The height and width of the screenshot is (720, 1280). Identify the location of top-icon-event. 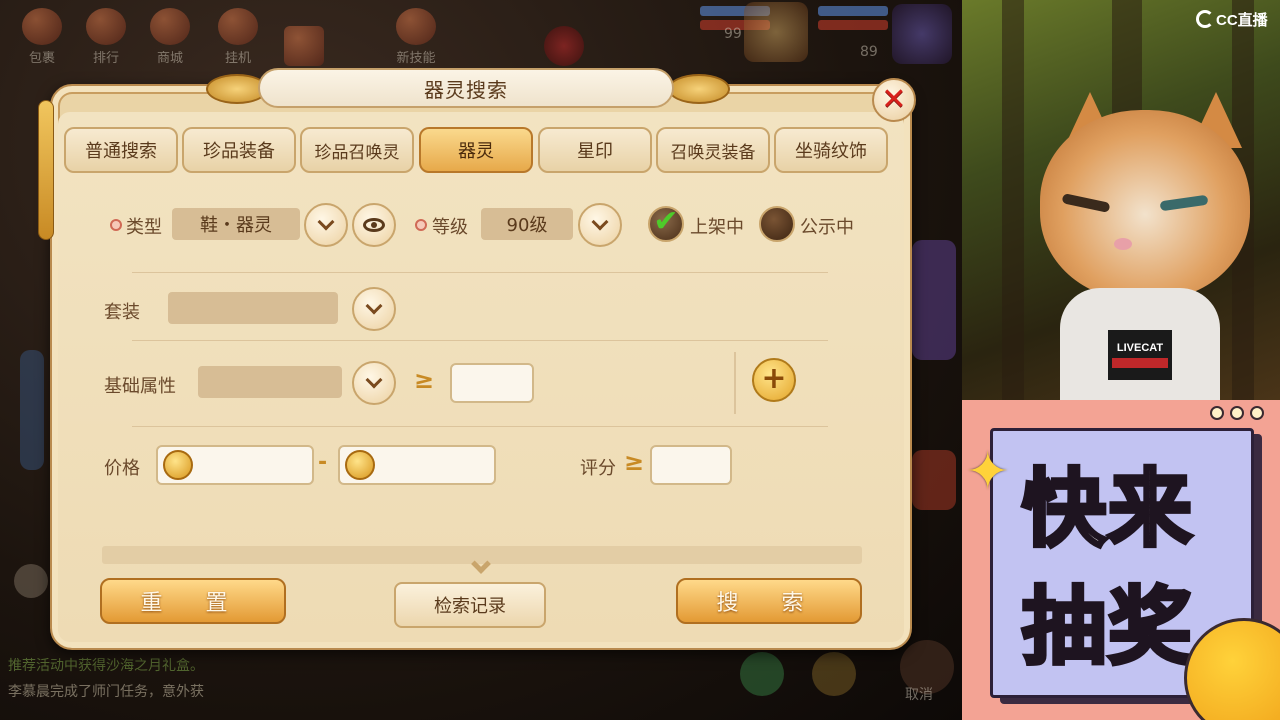
(564, 37).